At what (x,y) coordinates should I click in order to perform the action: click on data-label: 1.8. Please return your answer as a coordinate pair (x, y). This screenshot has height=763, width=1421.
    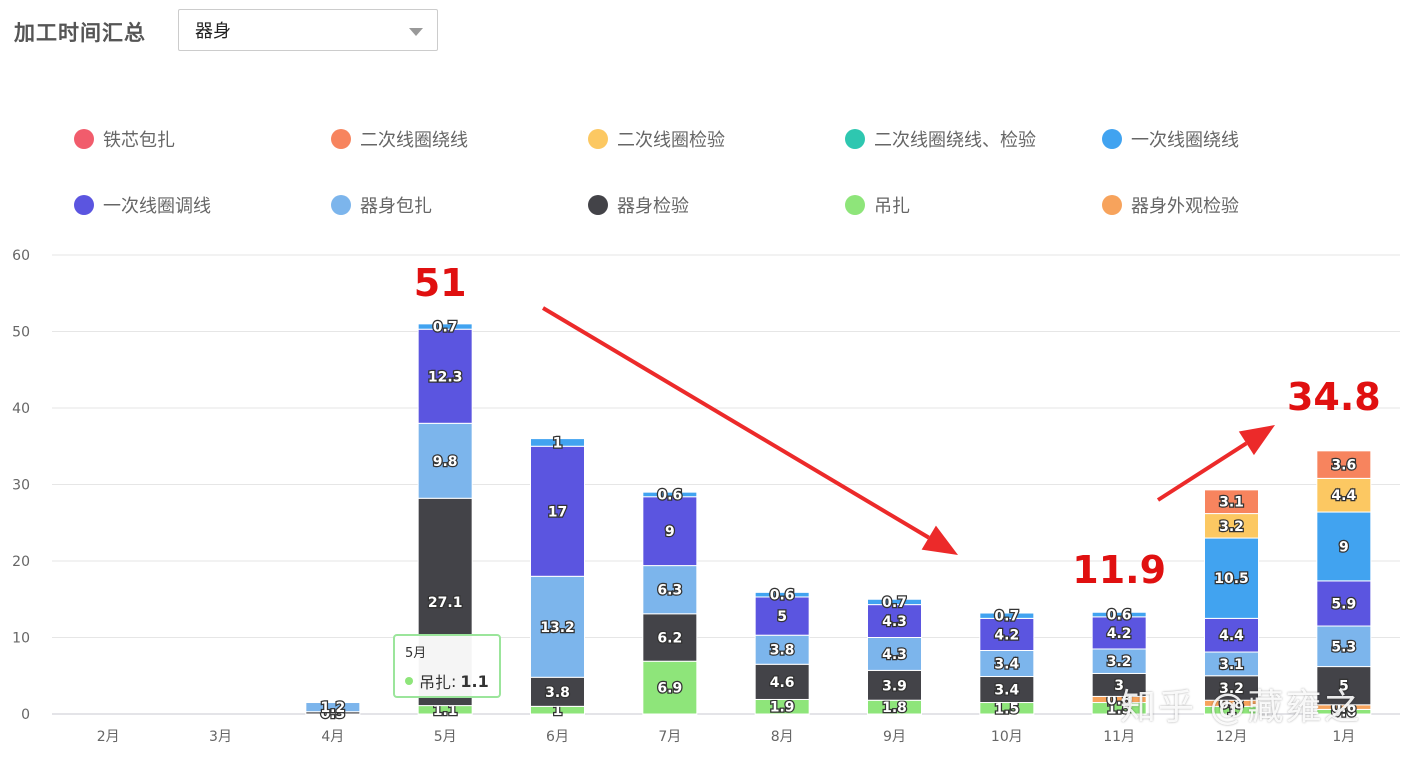
    Looking at the image, I should click on (894, 708).